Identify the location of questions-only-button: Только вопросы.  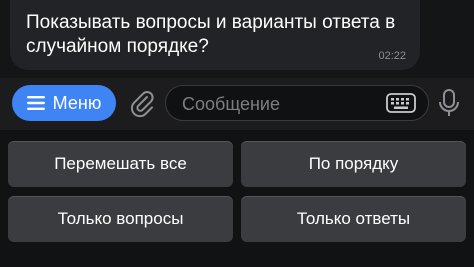
(120, 219).